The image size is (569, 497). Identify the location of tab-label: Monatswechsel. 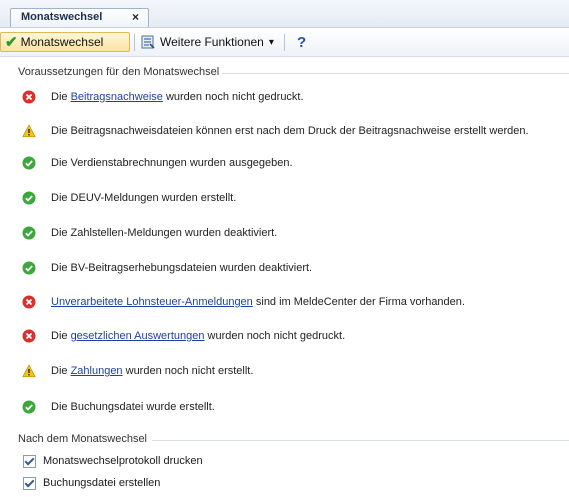
(62, 17).